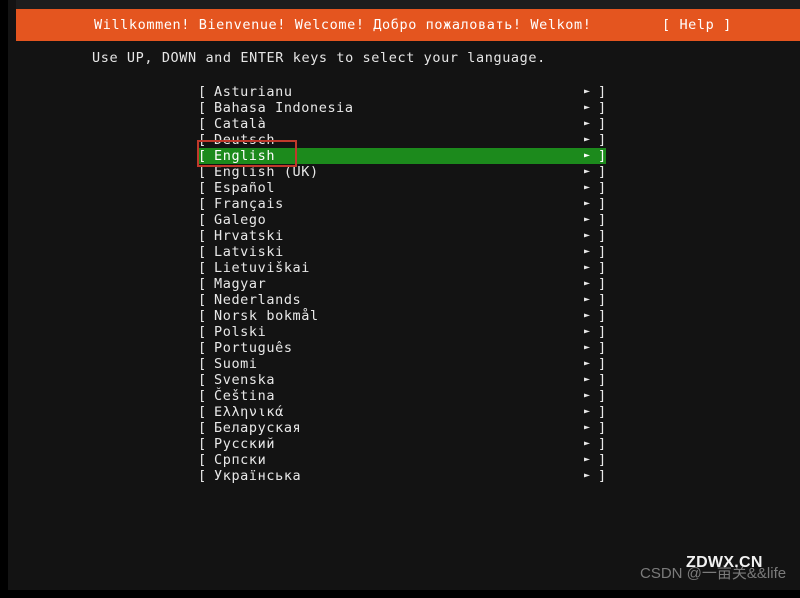 This screenshot has height=598, width=800. I want to click on language-option: [Português ►], so click(402, 348).